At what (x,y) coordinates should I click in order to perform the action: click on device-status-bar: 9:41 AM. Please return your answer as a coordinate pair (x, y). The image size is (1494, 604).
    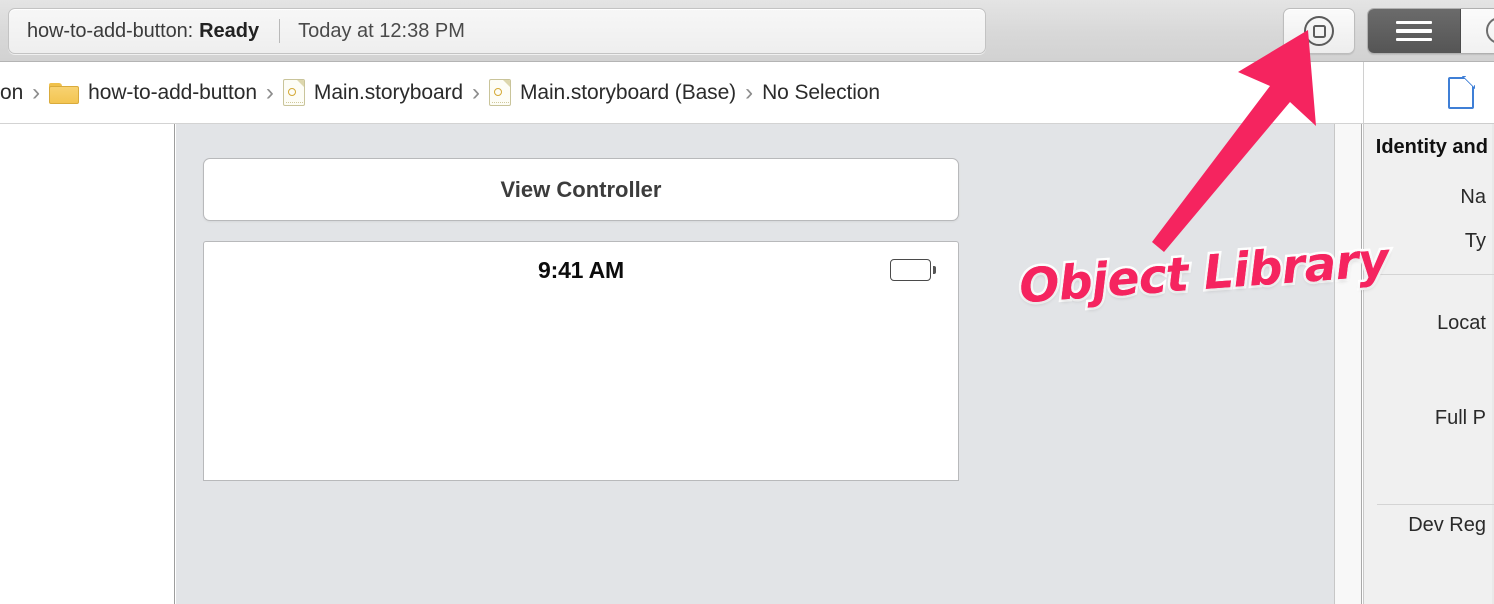
    Looking at the image, I should click on (581, 270).